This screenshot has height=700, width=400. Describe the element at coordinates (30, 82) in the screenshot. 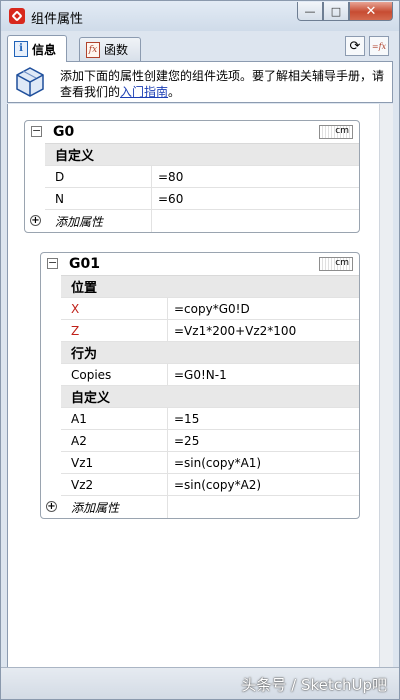

I see `component-cube-icon` at that location.